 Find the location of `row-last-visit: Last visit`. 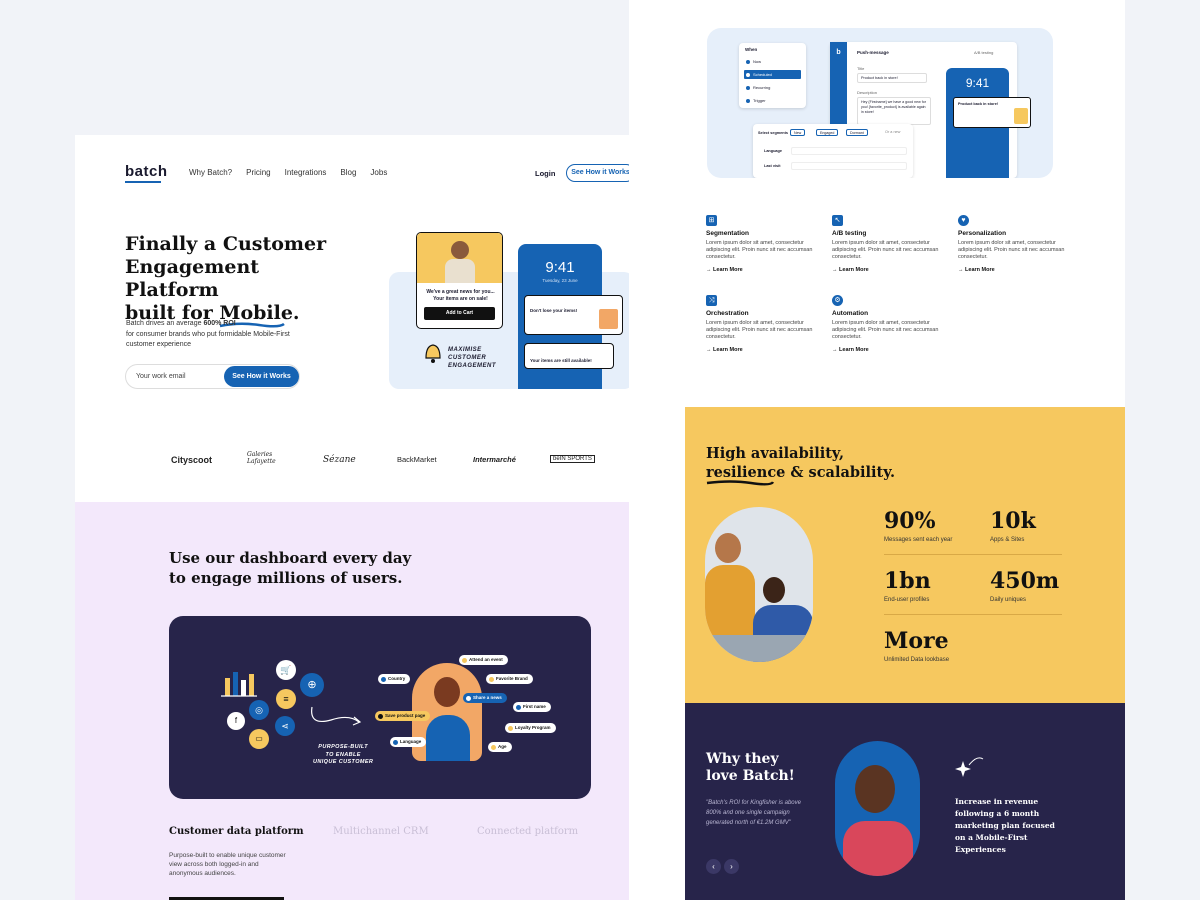

row-last-visit: Last visit is located at coordinates (772, 166).